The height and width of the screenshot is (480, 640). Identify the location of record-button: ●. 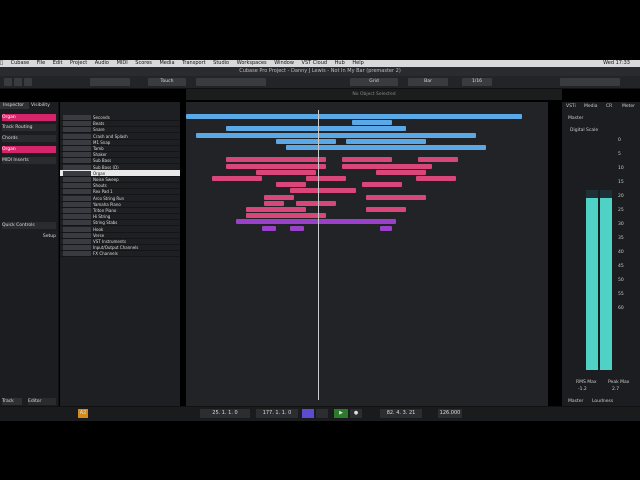
(356, 413).